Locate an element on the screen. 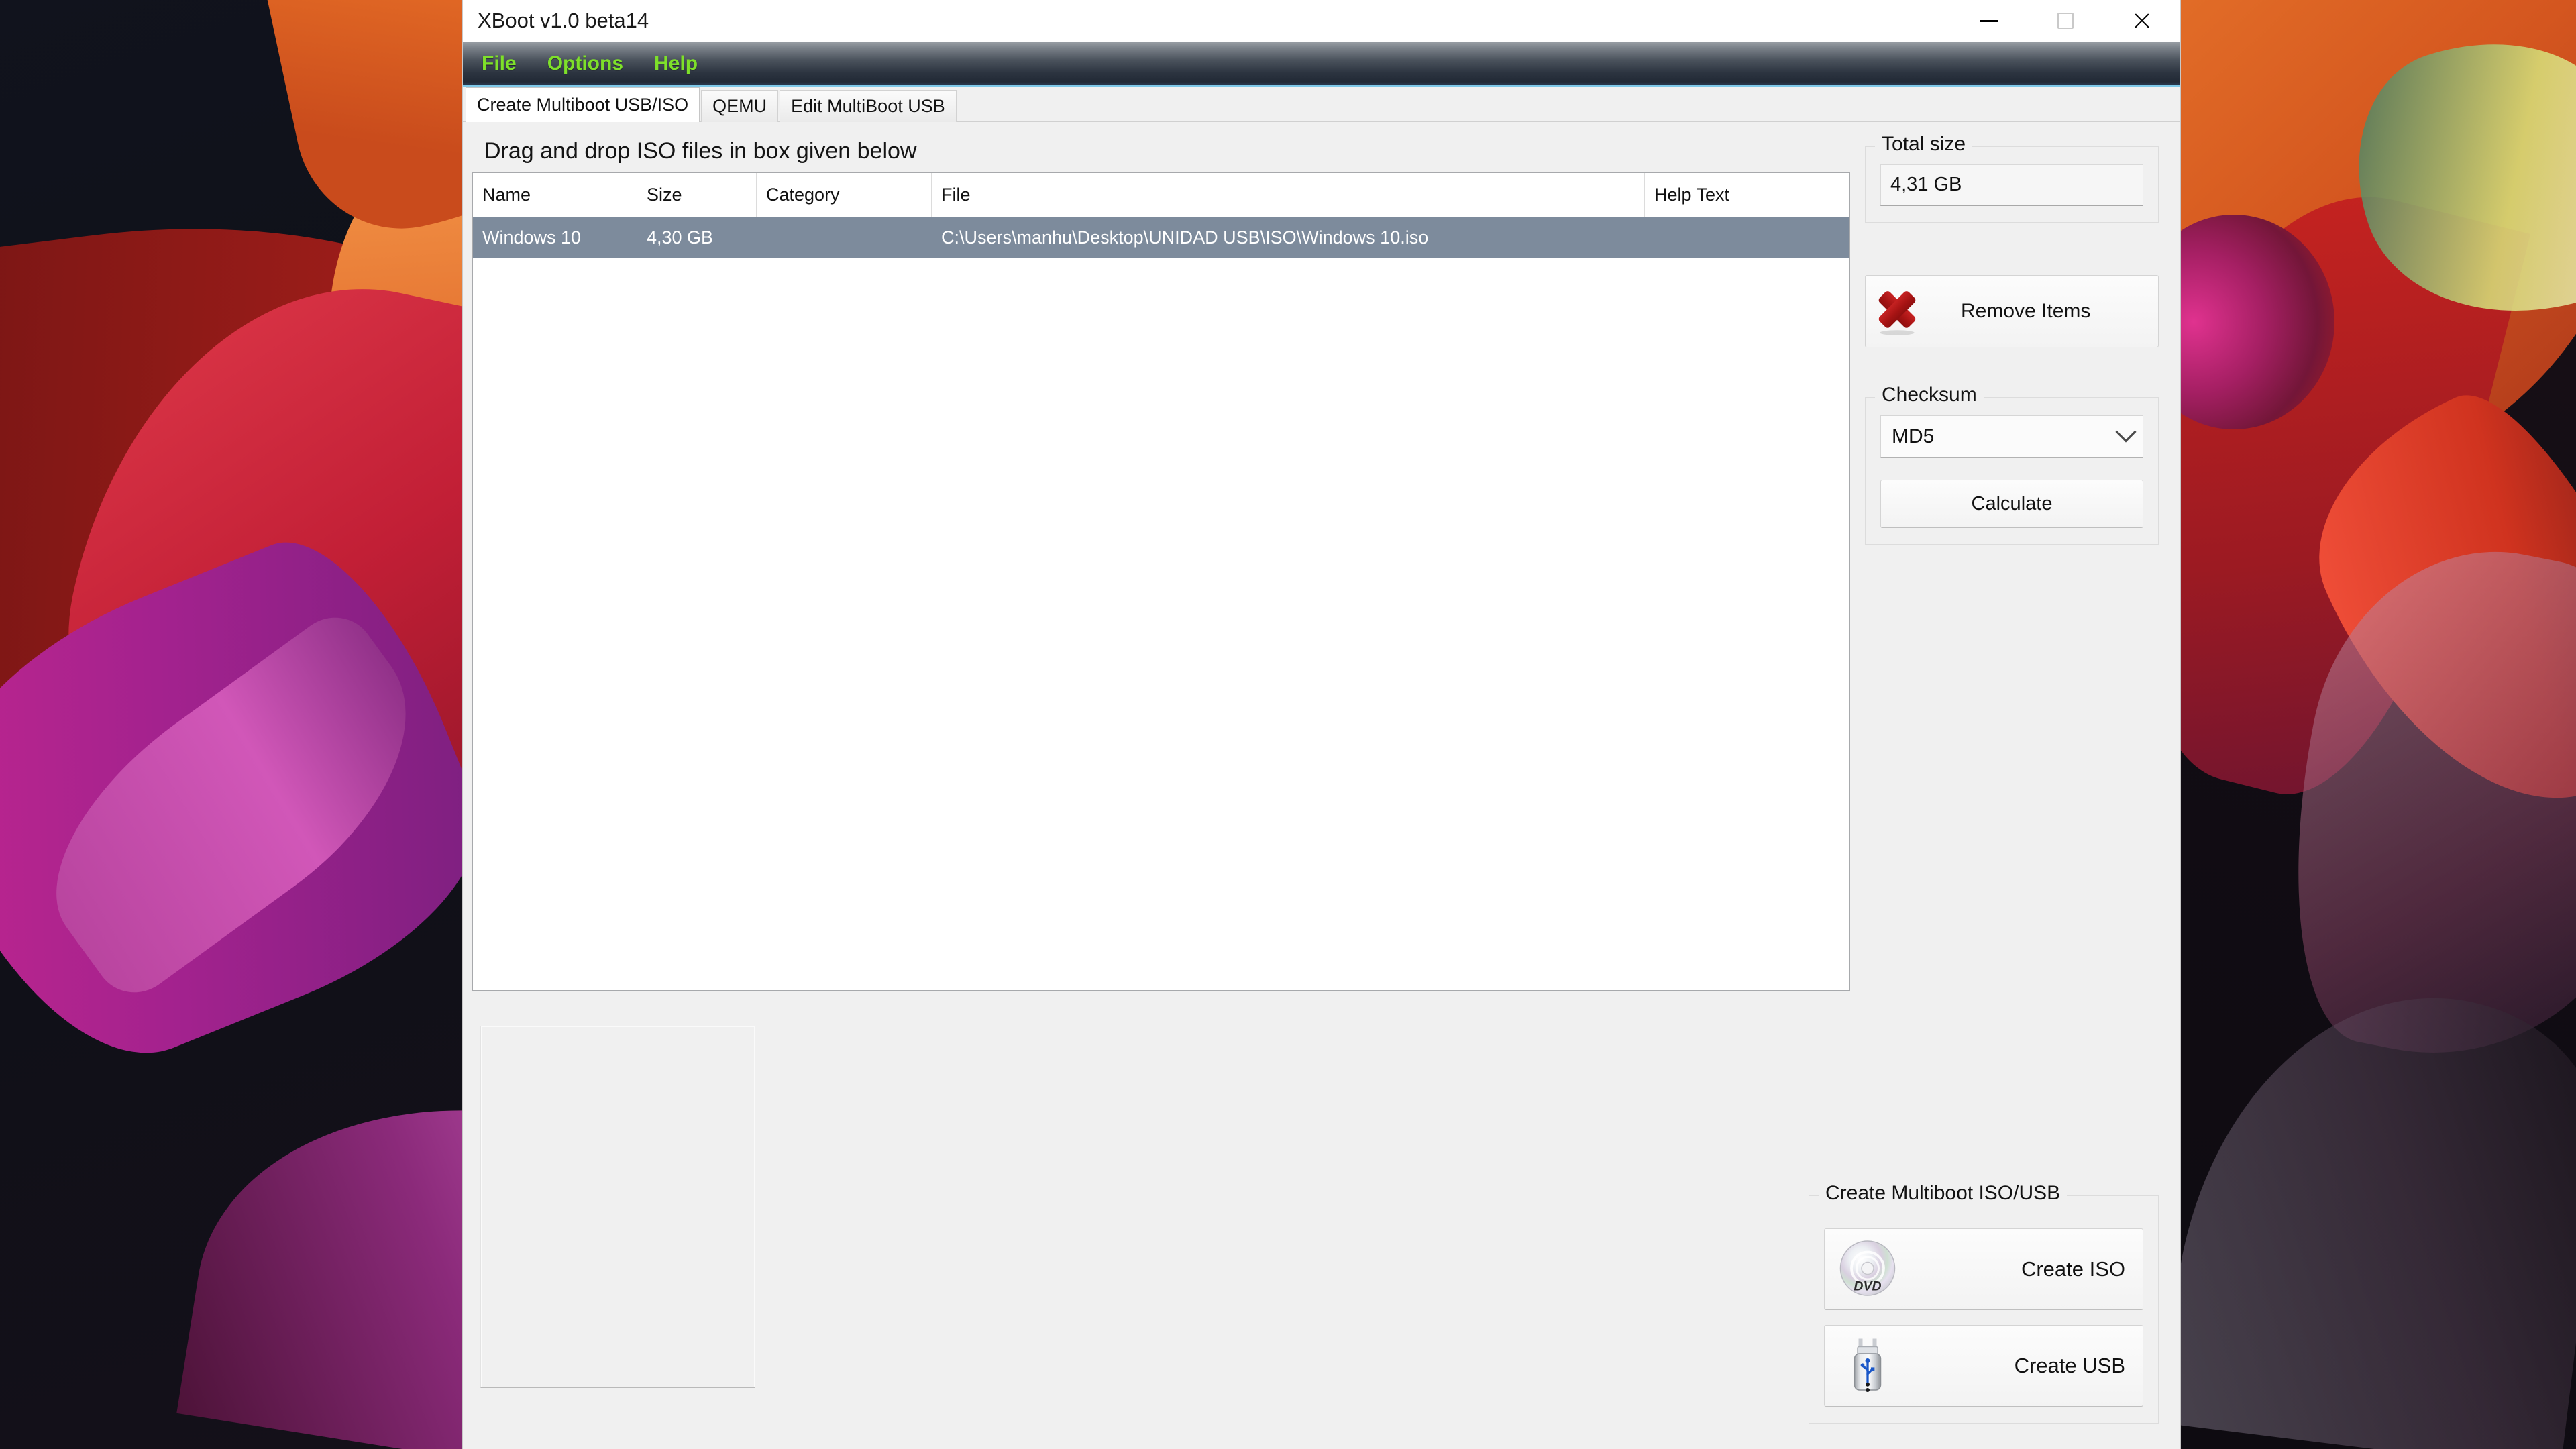 The image size is (2576, 1449). column-header-size: Size is located at coordinates (697, 195).